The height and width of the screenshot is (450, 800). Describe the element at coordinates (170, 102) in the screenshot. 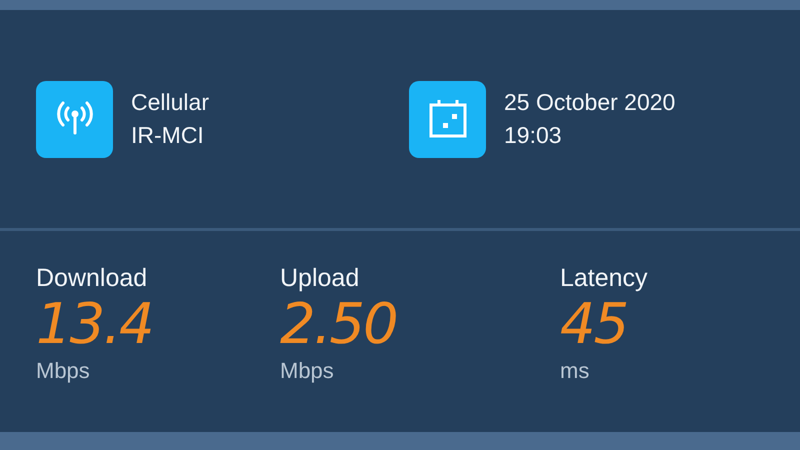

I see `info-text: Cellular` at that location.